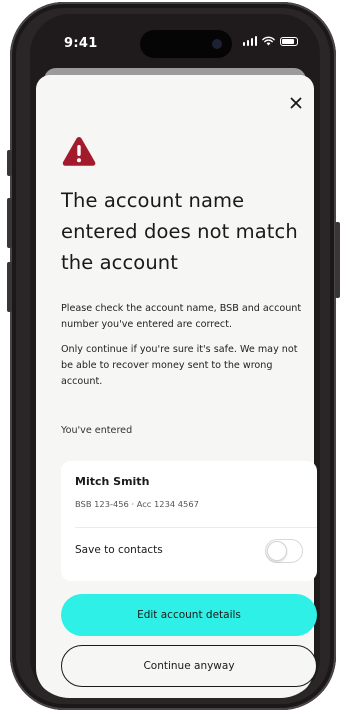 The width and height of the screenshot is (347, 712). Describe the element at coordinates (119, 550) in the screenshot. I see `save-to-contacts-label: Save to contacts` at that location.